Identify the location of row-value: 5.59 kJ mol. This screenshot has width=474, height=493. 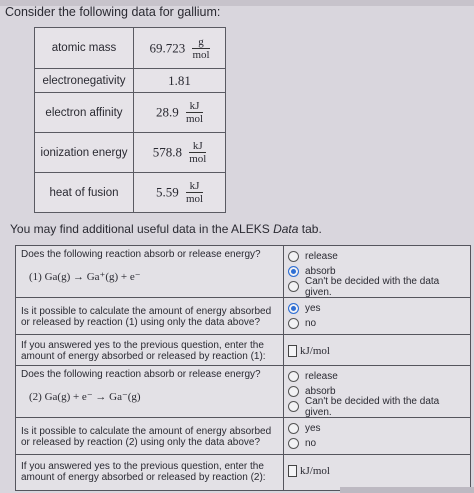
(179, 192).